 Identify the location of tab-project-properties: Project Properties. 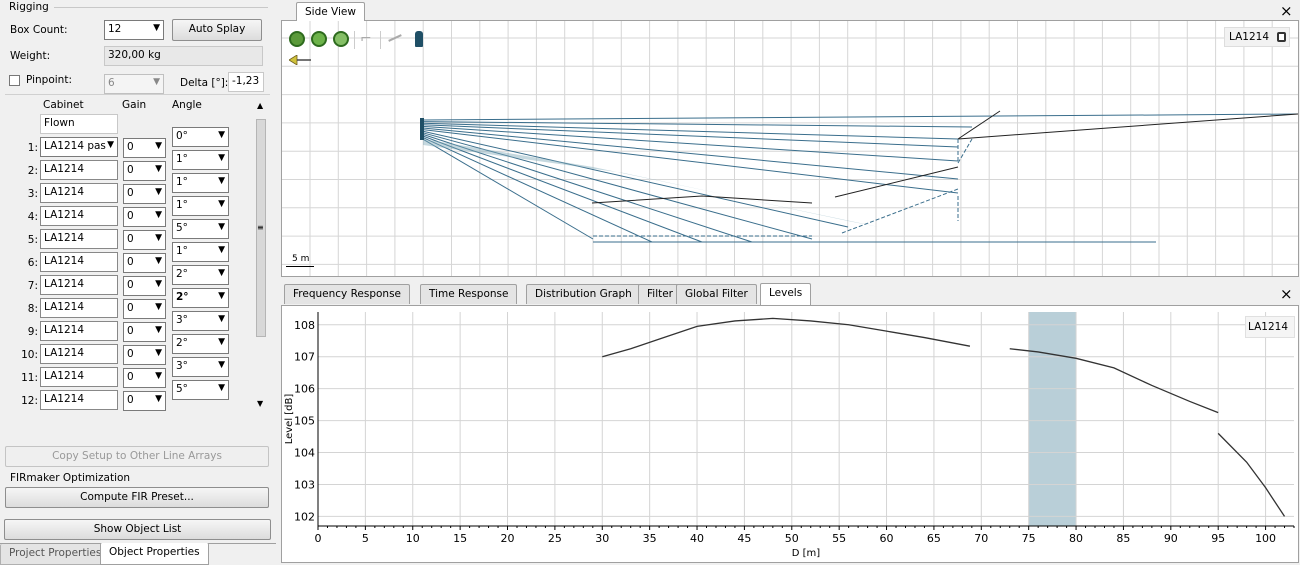
(55, 554).